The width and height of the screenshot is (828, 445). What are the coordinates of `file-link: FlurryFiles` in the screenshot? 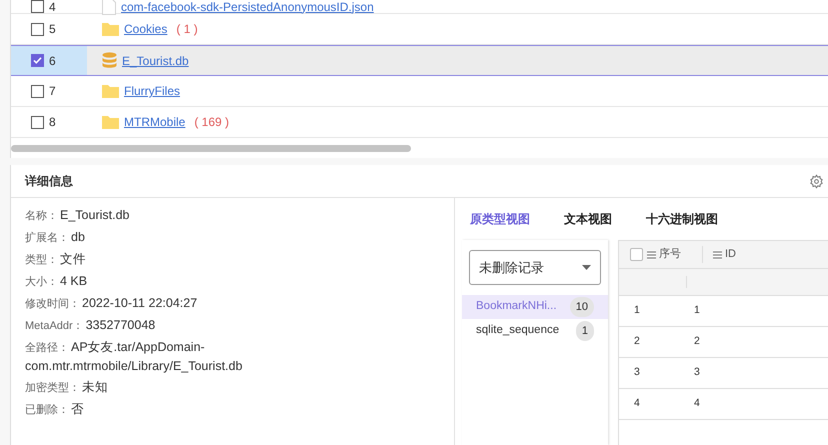 It's located at (152, 91).